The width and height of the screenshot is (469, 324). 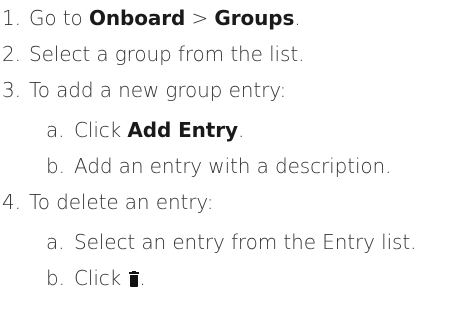 What do you see at coordinates (167, 54) in the screenshot?
I see `step-text: Select a group from the list.` at bounding box center [167, 54].